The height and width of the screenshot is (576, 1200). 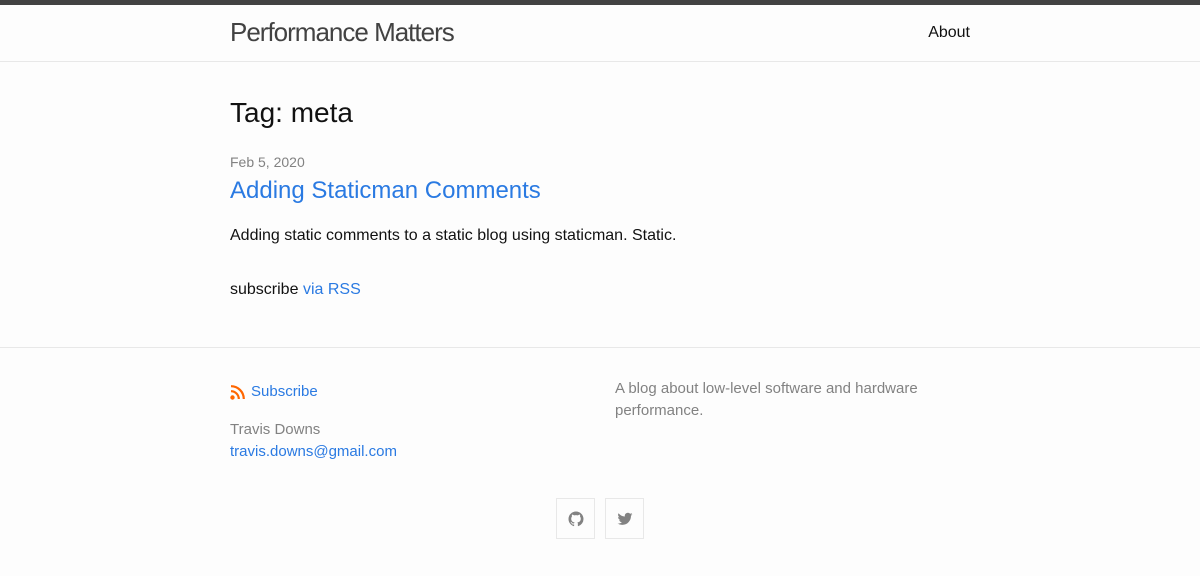 What do you see at coordinates (264, 289) in the screenshot?
I see `rss-prefix-text: subscribe` at bounding box center [264, 289].